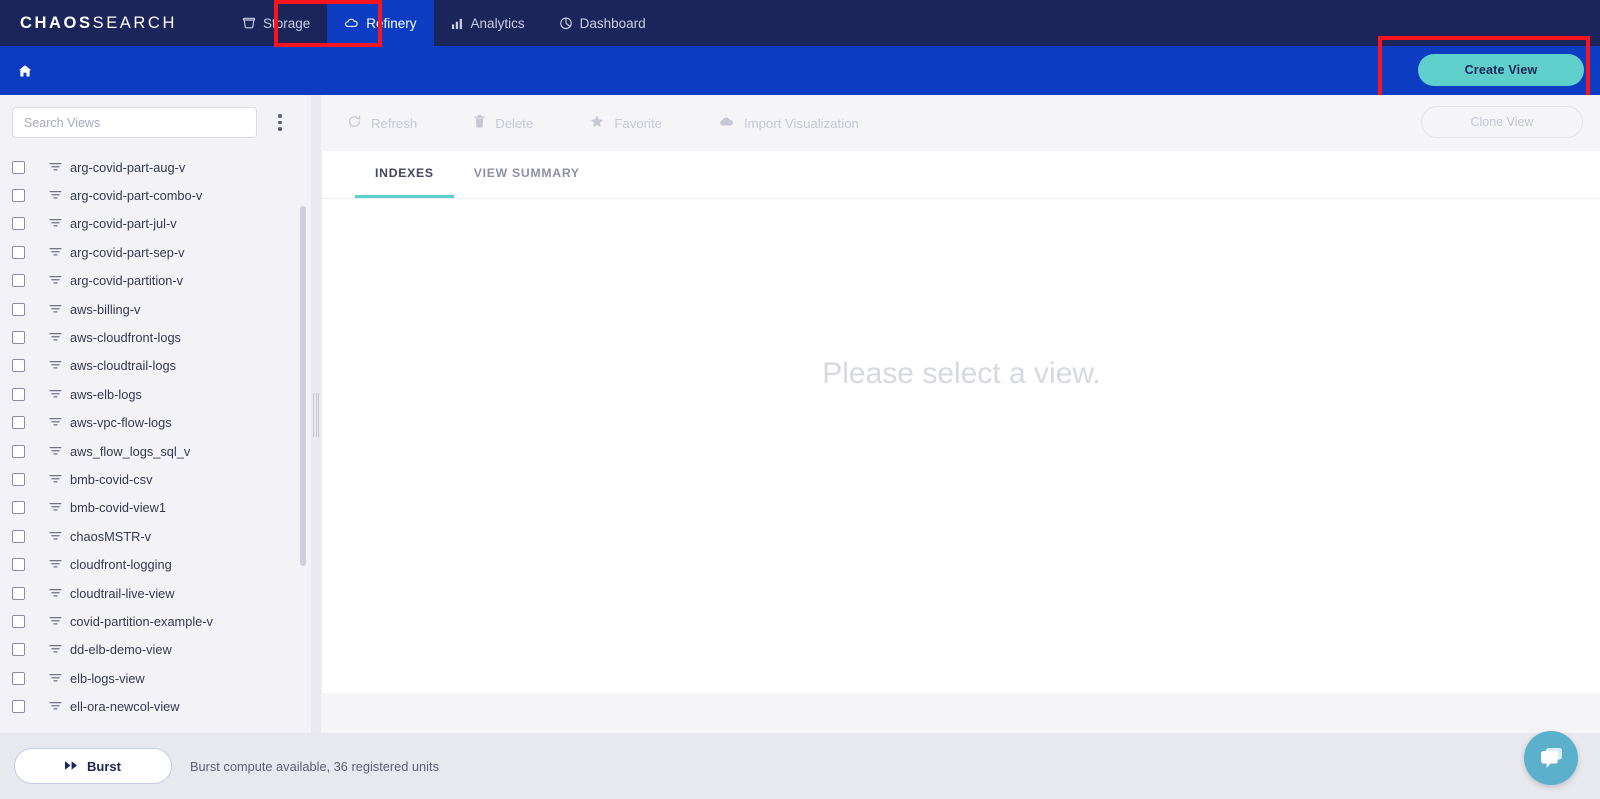 Image resolution: width=1600 pixels, height=799 pixels. What do you see at coordinates (160, 252) in the screenshot?
I see `list-item: arg-covid-part-sep-v` at bounding box center [160, 252].